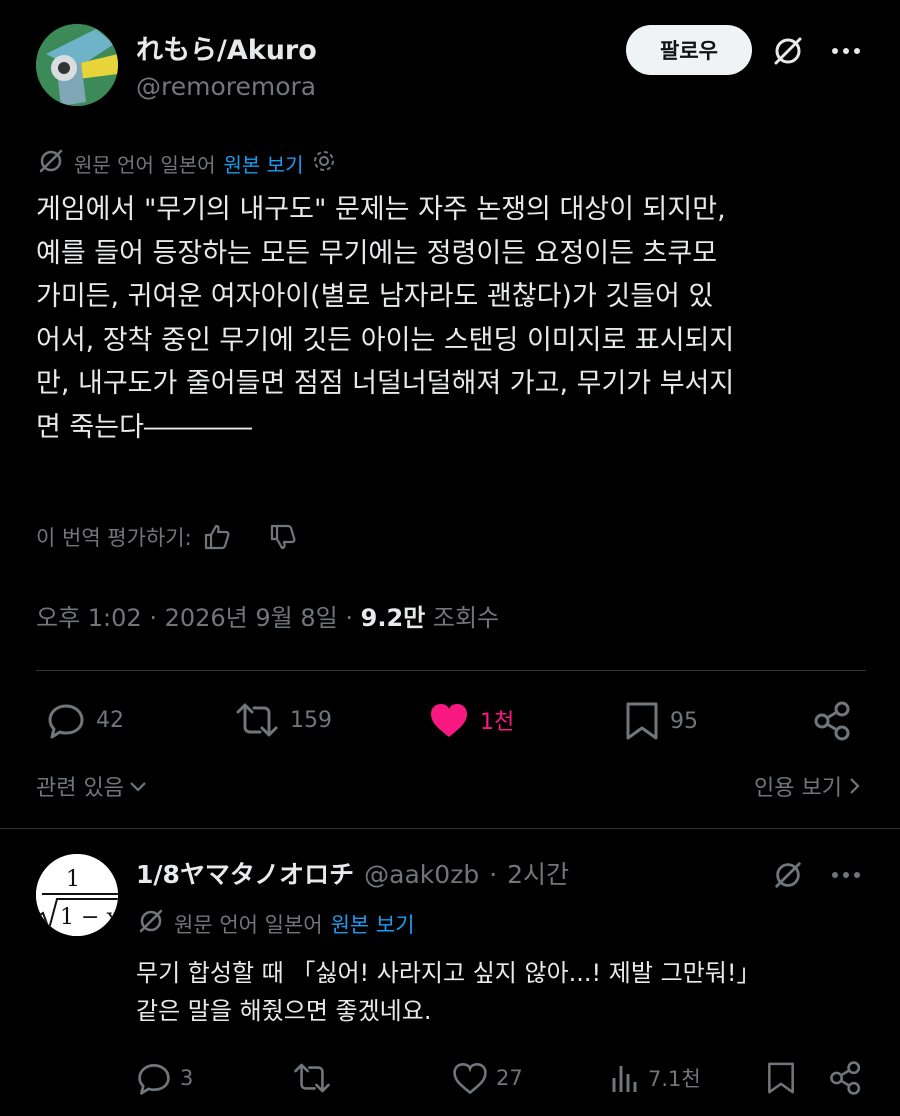 The width and height of the screenshot is (900, 1116). Describe the element at coordinates (798, 788) in the screenshot. I see `view-quotes-label: 인용 보기` at that location.